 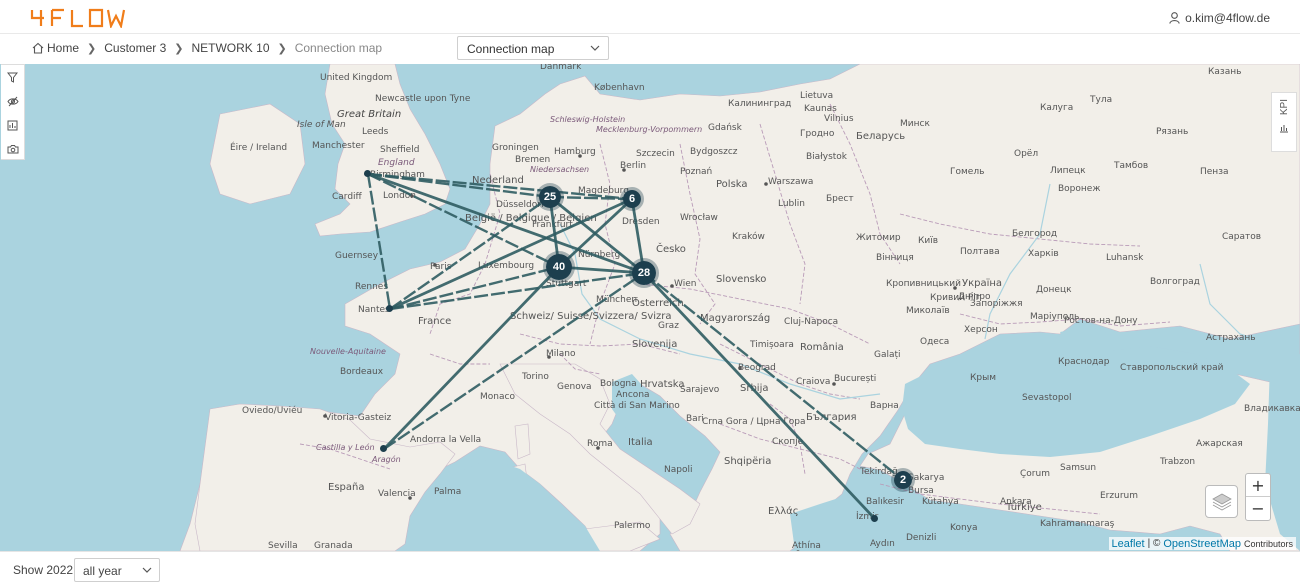 What do you see at coordinates (338, 48) in the screenshot?
I see `breadcrumb-current: Connection map` at bounding box center [338, 48].